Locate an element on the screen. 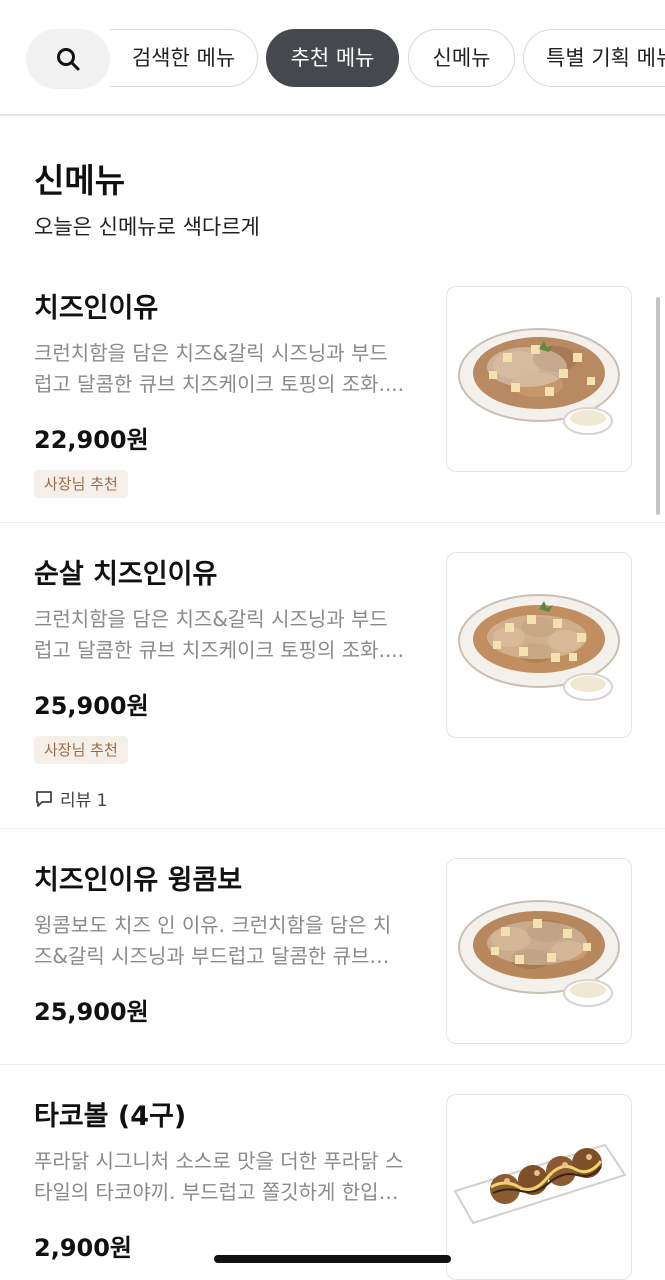 The width and height of the screenshot is (665, 1280). menu-item-name: 치즈인이유 윙콤보 is located at coordinates (138, 880).